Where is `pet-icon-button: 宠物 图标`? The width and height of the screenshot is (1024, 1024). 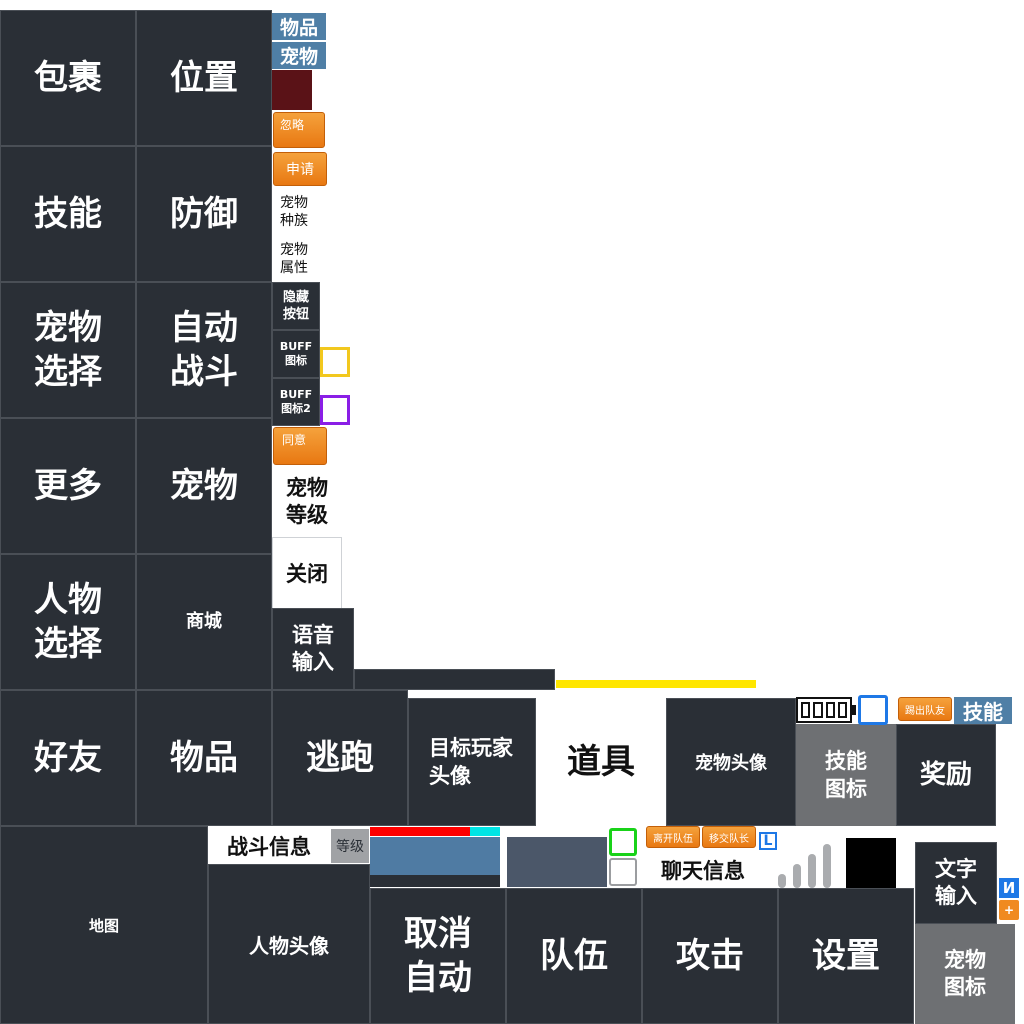
pet-icon-button: 宠物 图标 is located at coordinates (965, 974).